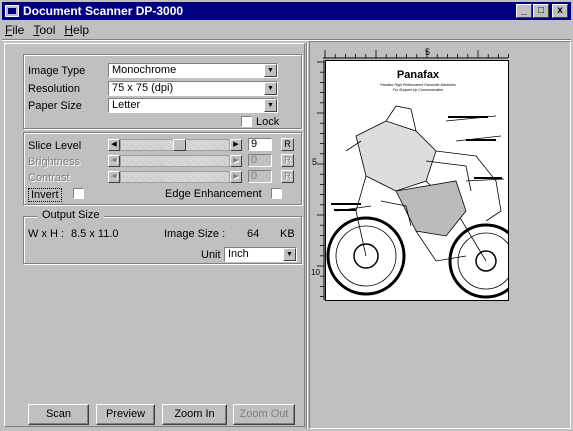 This screenshot has height=431, width=573. What do you see at coordinates (236, 177) in the screenshot?
I see `contrast-right-arrow-icon: ▶` at bounding box center [236, 177].